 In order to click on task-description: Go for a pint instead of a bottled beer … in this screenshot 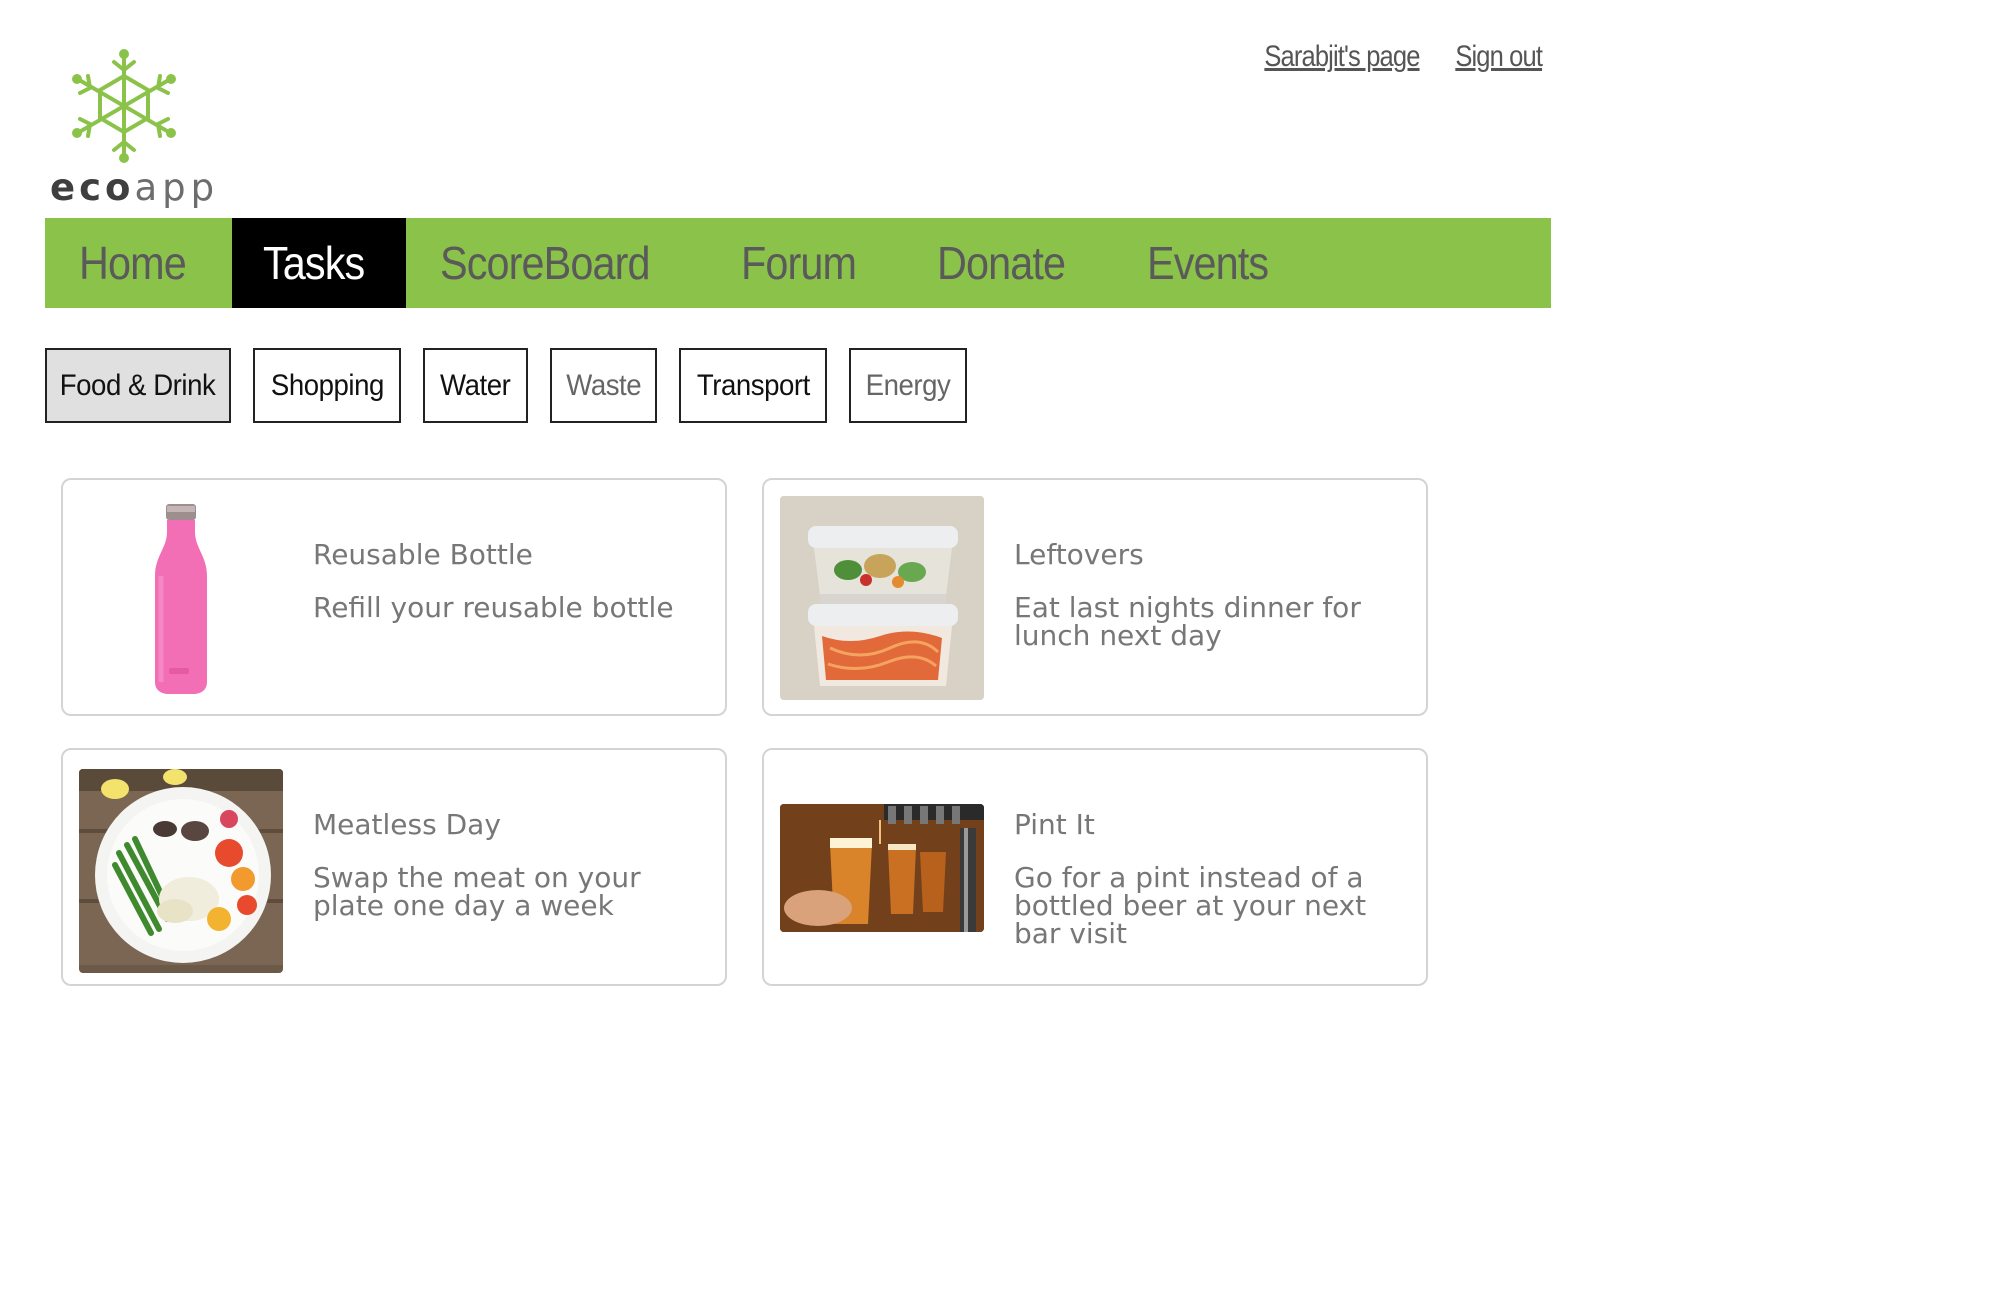, I will do `click(1190, 905)`.